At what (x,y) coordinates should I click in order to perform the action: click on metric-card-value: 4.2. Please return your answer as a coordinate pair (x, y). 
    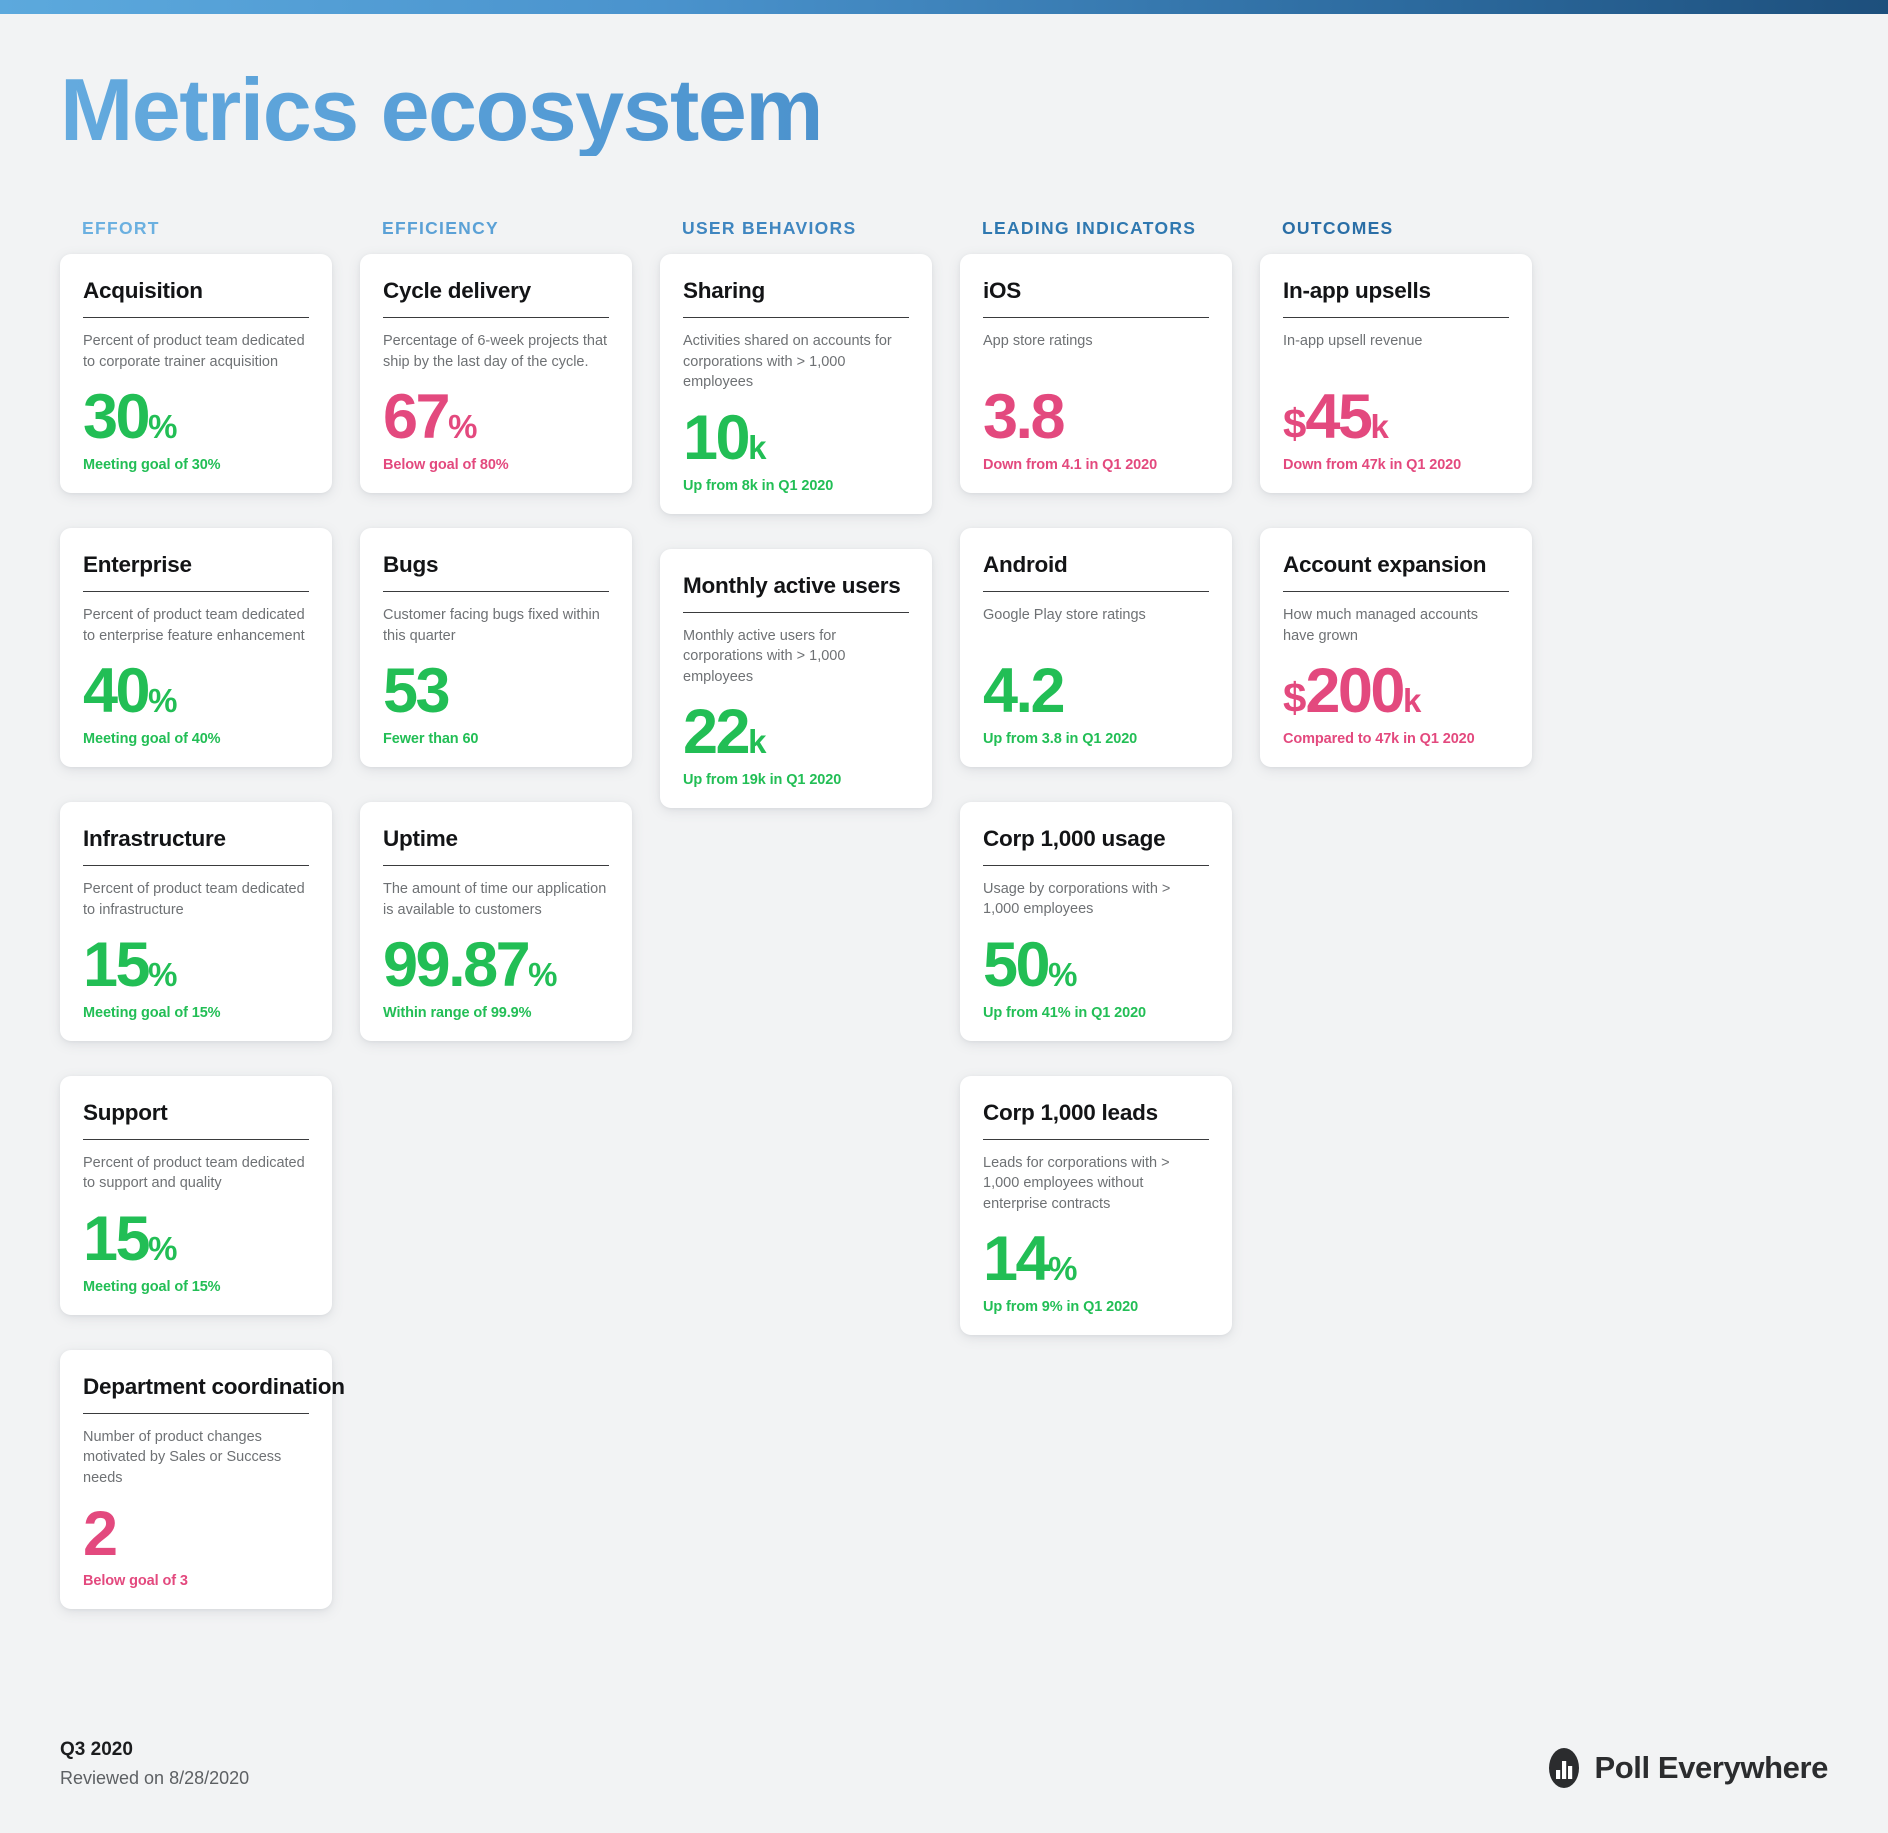
    Looking at the image, I should click on (1096, 690).